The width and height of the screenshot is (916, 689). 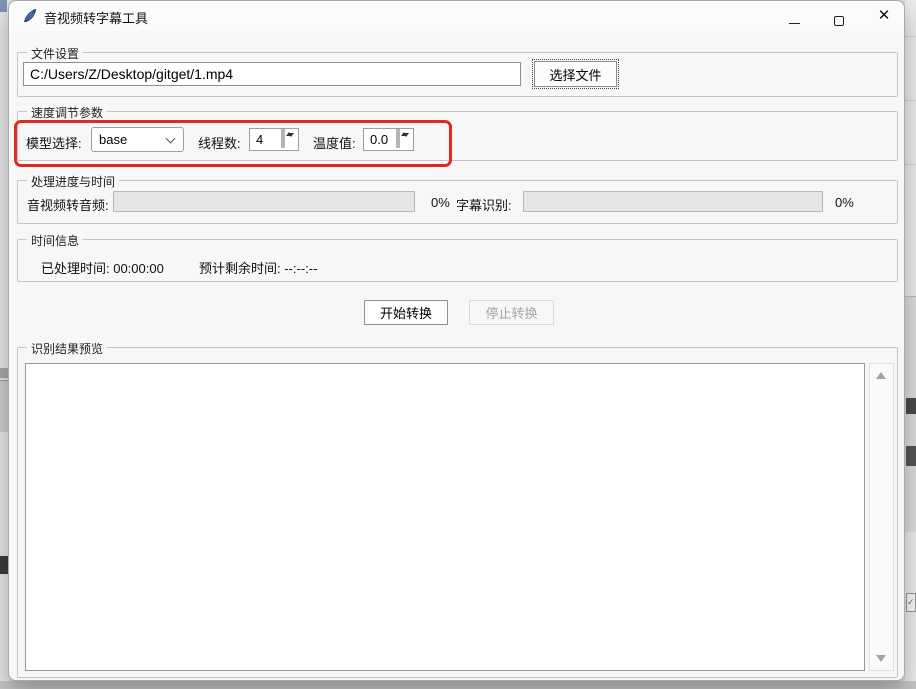 What do you see at coordinates (67, 112) in the screenshot?
I see `speed-params-group-label: 速度调节参数` at bounding box center [67, 112].